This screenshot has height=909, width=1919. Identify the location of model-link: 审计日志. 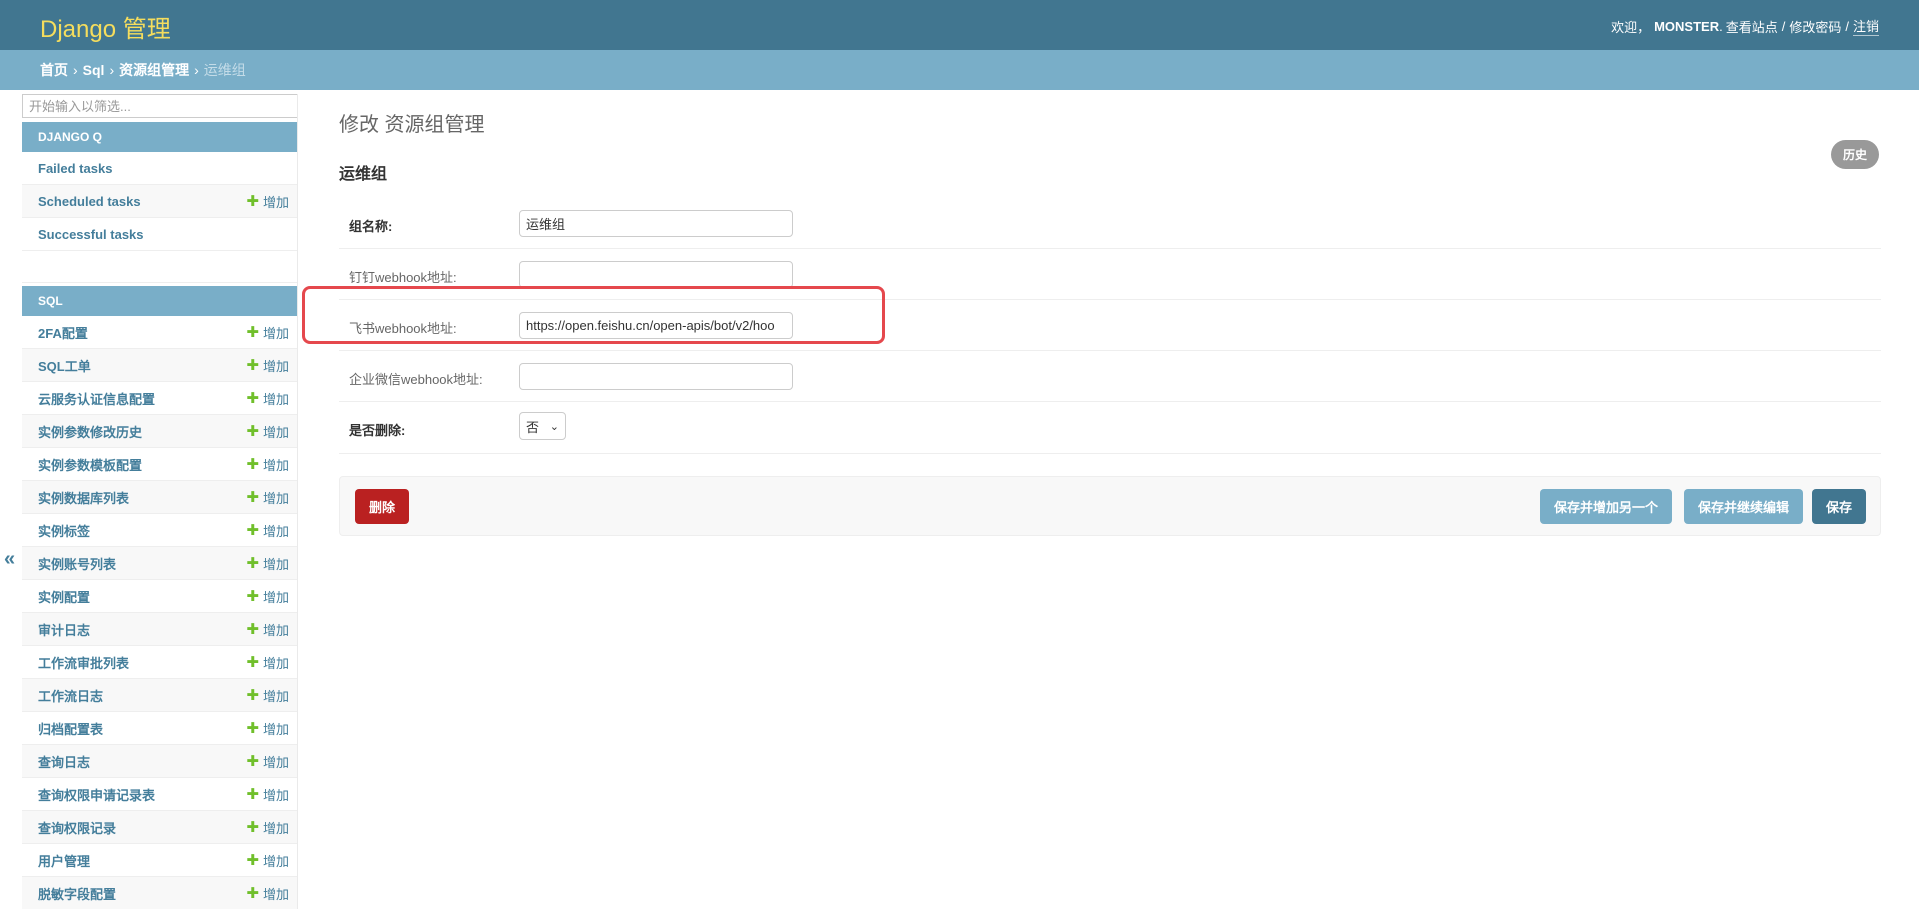
(64, 629).